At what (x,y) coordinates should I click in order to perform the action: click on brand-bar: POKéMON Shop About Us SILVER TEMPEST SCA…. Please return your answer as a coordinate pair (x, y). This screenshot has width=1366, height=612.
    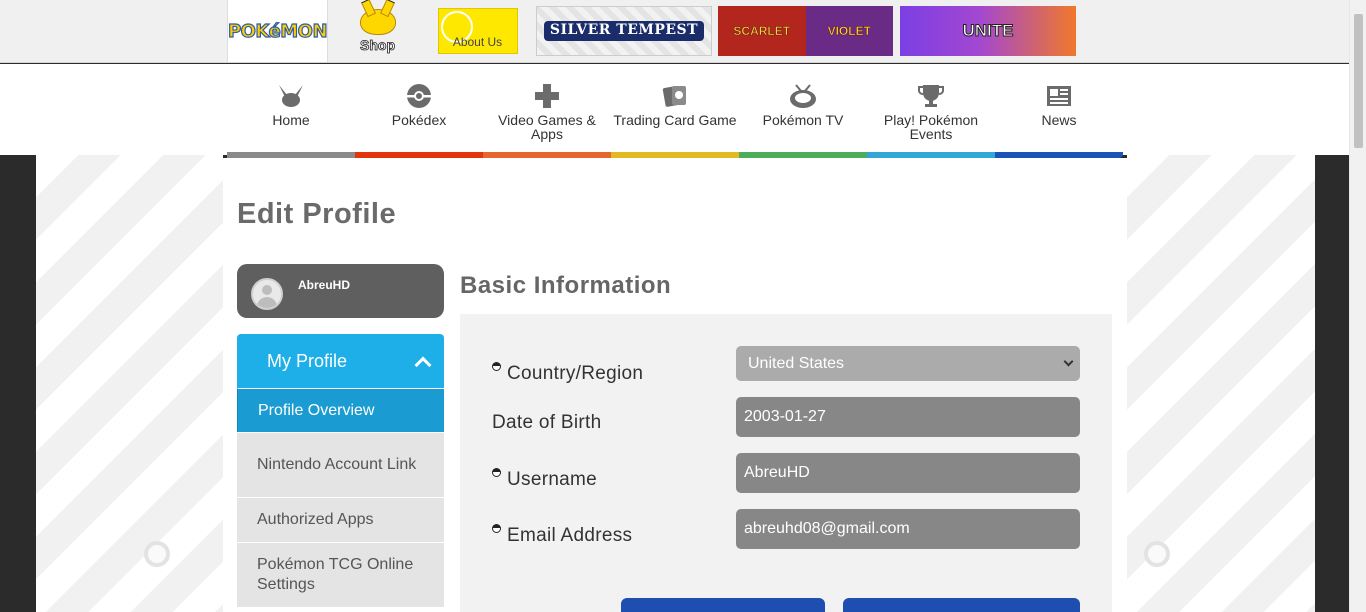
    Looking at the image, I should click on (674, 31).